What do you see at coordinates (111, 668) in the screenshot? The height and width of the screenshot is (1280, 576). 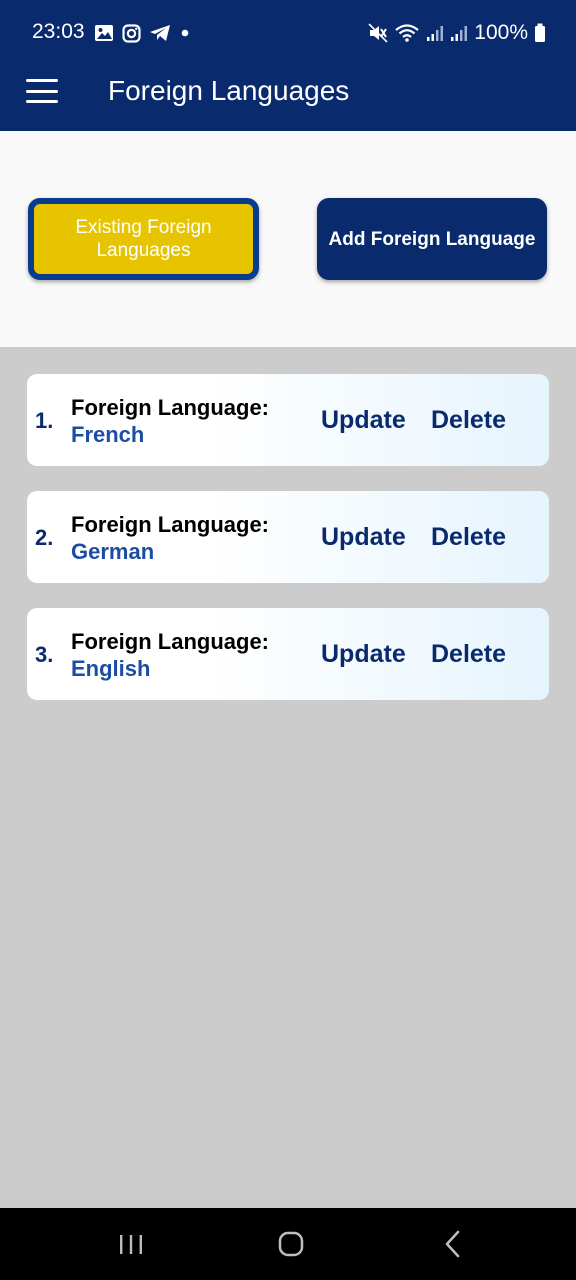 I see `item-value: English` at bounding box center [111, 668].